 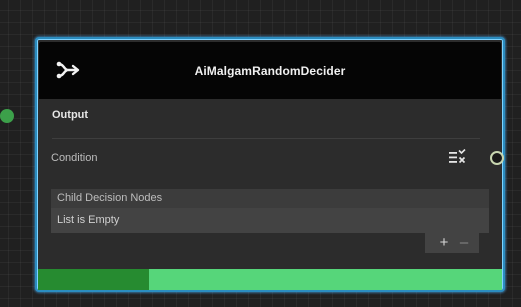 I want to click on output-port, so click(x=7, y=116).